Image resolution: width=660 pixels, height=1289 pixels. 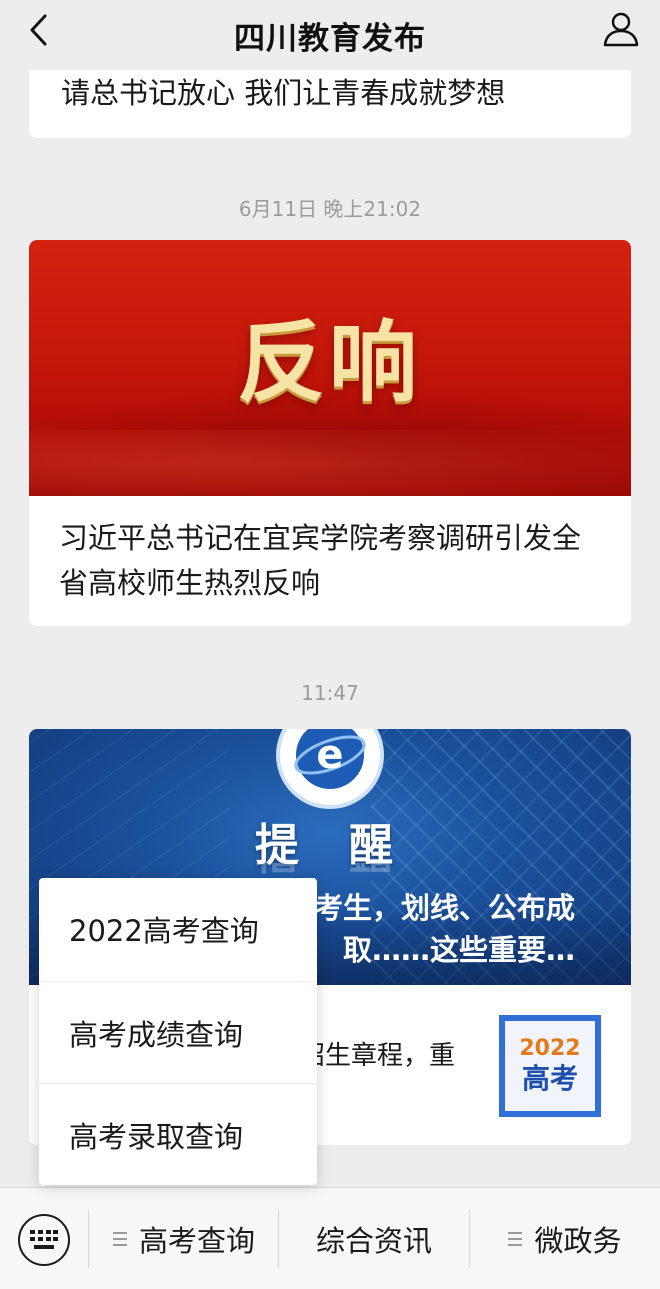 What do you see at coordinates (329, 362) in the screenshot?
I see `cover-heading: 反响` at bounding box center [329, 362].